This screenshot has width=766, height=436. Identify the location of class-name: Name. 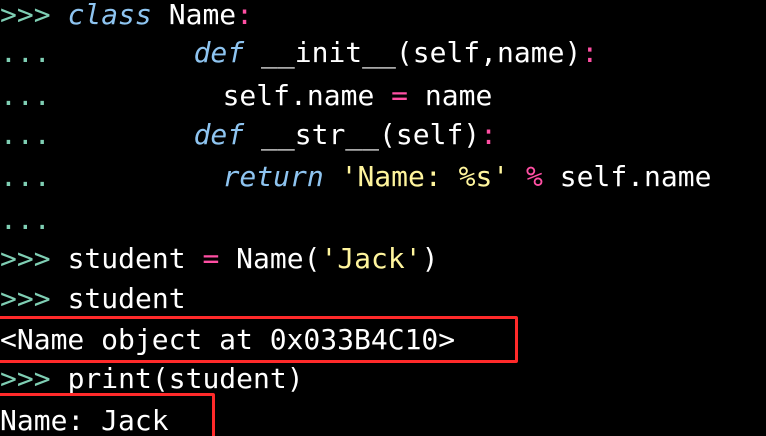
(202, 15).